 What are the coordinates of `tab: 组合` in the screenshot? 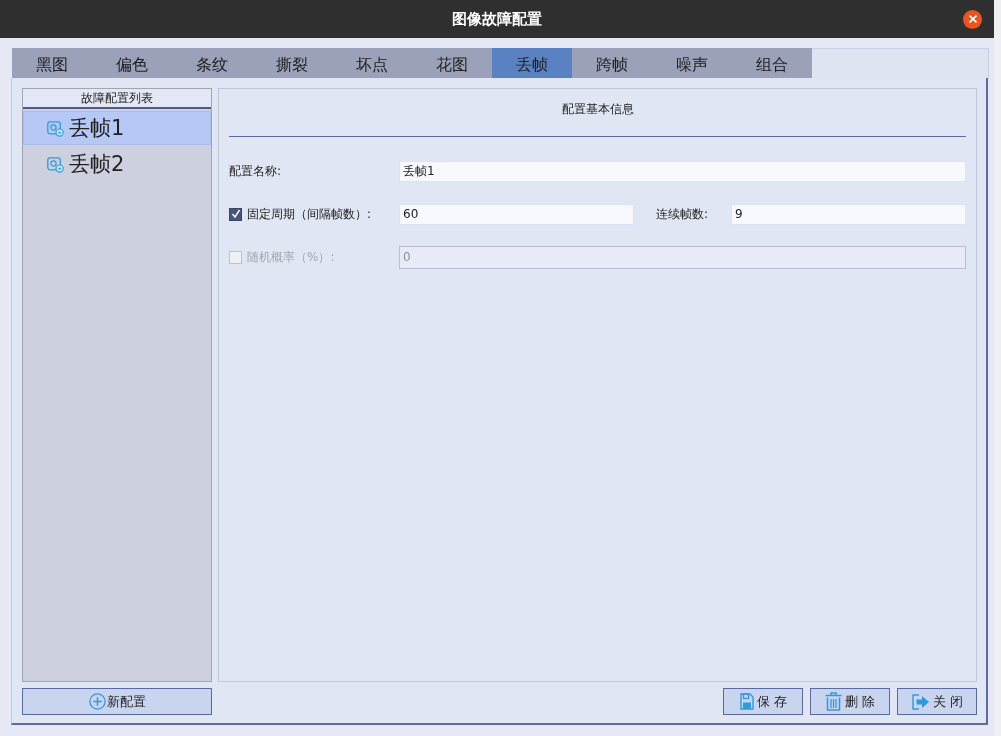 It's located at (772, 63).